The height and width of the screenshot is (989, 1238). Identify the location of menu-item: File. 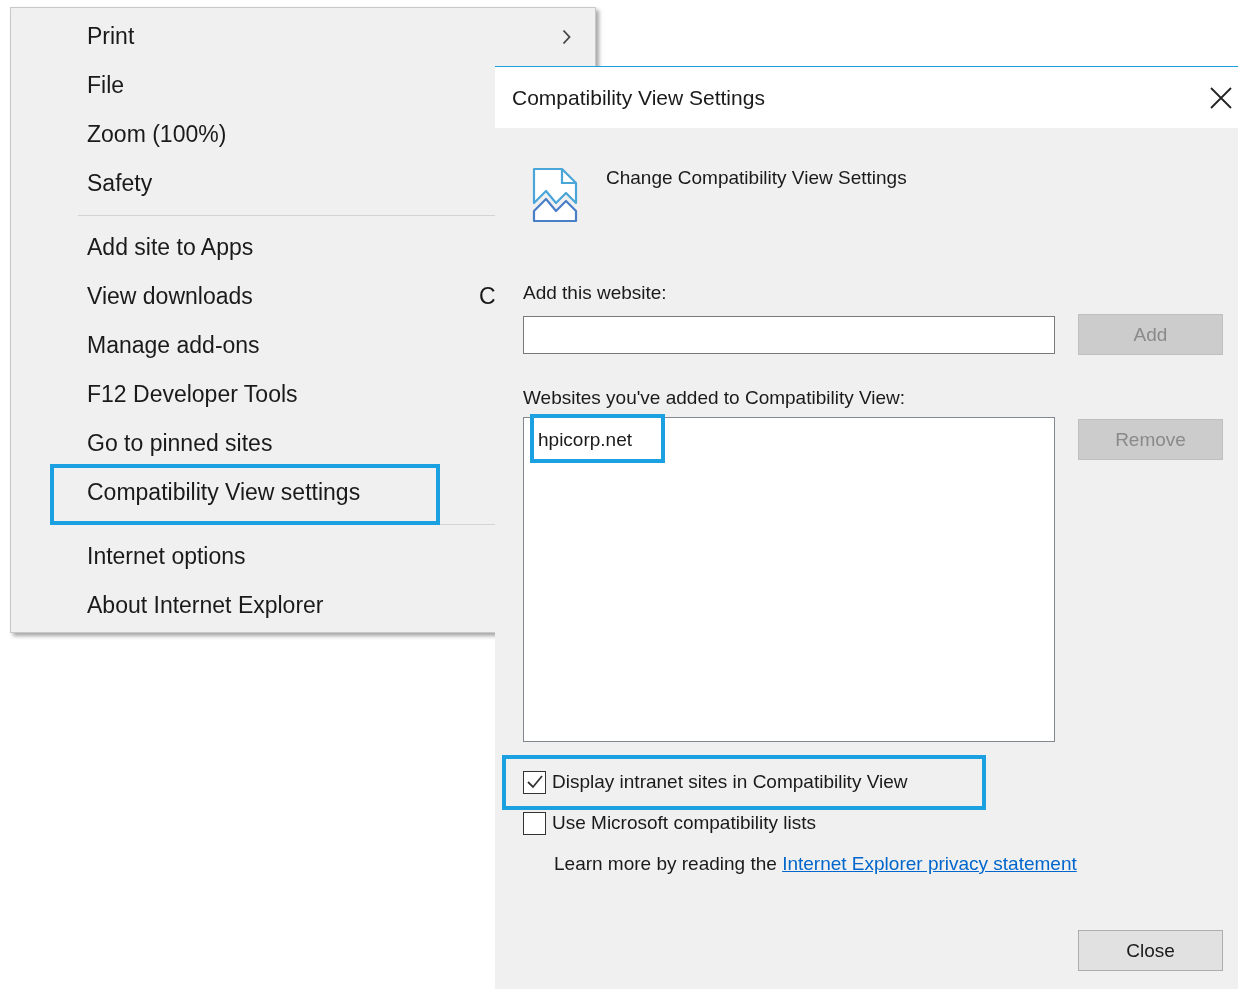
(106, 85).